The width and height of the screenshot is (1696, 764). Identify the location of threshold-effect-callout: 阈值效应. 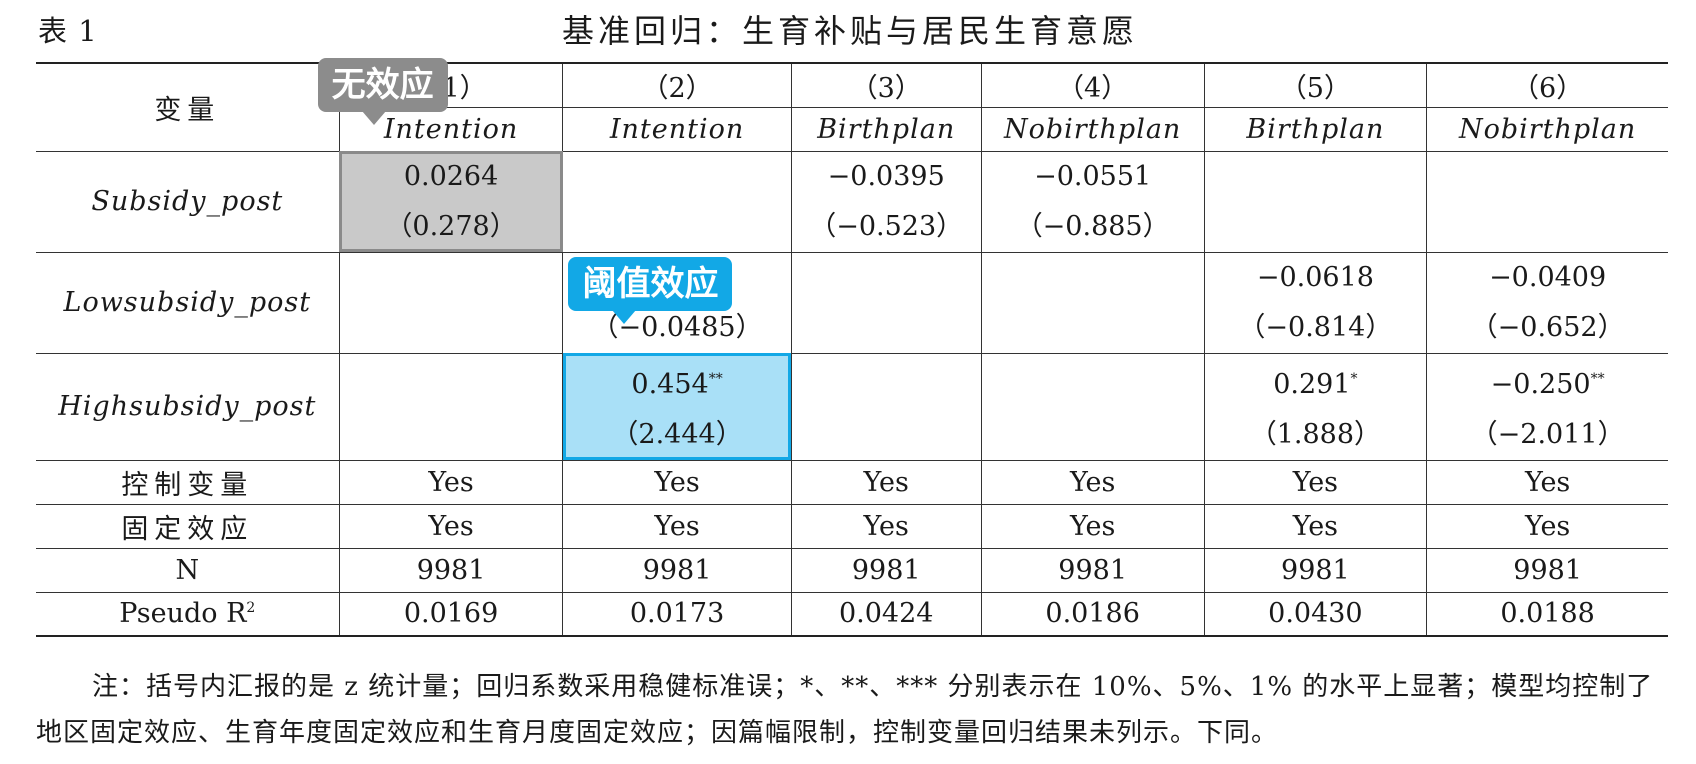
(650, 290).